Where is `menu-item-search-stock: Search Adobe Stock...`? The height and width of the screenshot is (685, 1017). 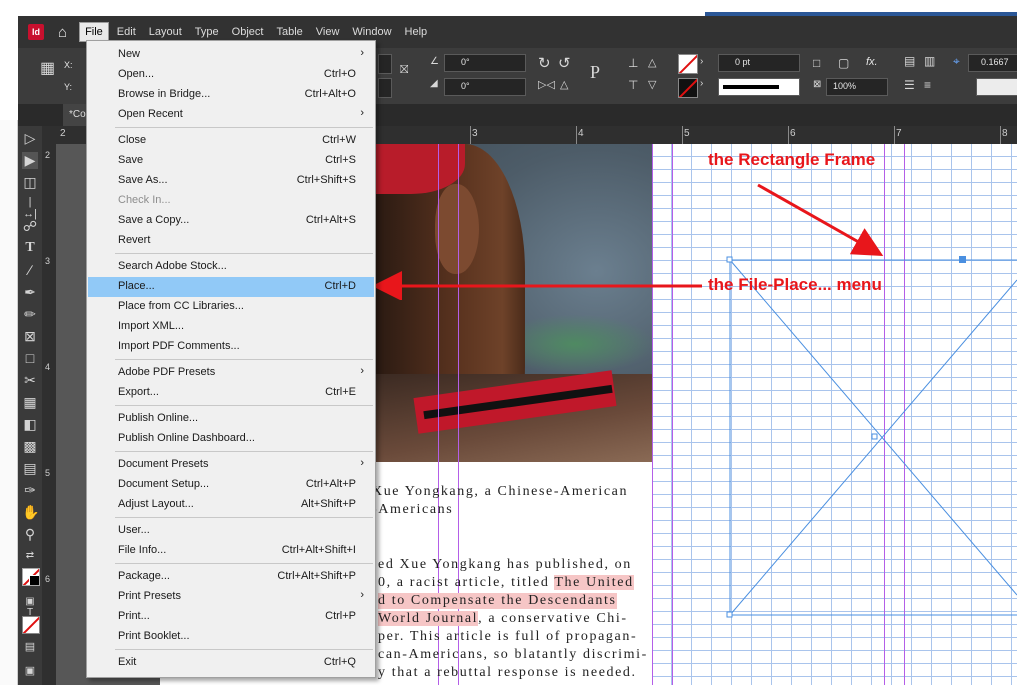
menu-item-search-stock: Search Adobe Stock... is located at coordinates (231, 267).